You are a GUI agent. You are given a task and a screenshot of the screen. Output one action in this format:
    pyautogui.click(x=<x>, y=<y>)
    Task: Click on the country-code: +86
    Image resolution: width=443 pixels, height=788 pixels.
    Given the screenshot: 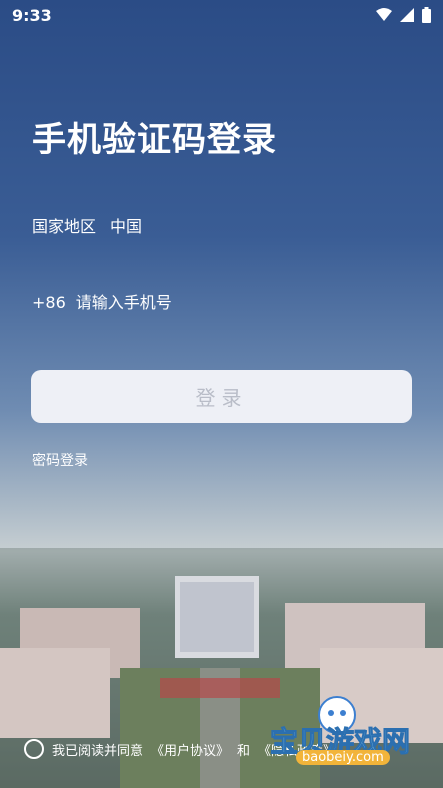 What is the action you would take?
    pyautogui.click(x=49, y=302)
    